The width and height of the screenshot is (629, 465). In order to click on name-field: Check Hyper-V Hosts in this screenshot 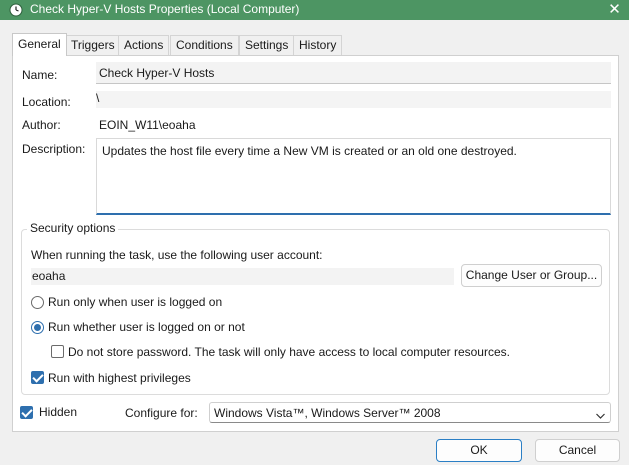, I will do `click(353, 73)`.